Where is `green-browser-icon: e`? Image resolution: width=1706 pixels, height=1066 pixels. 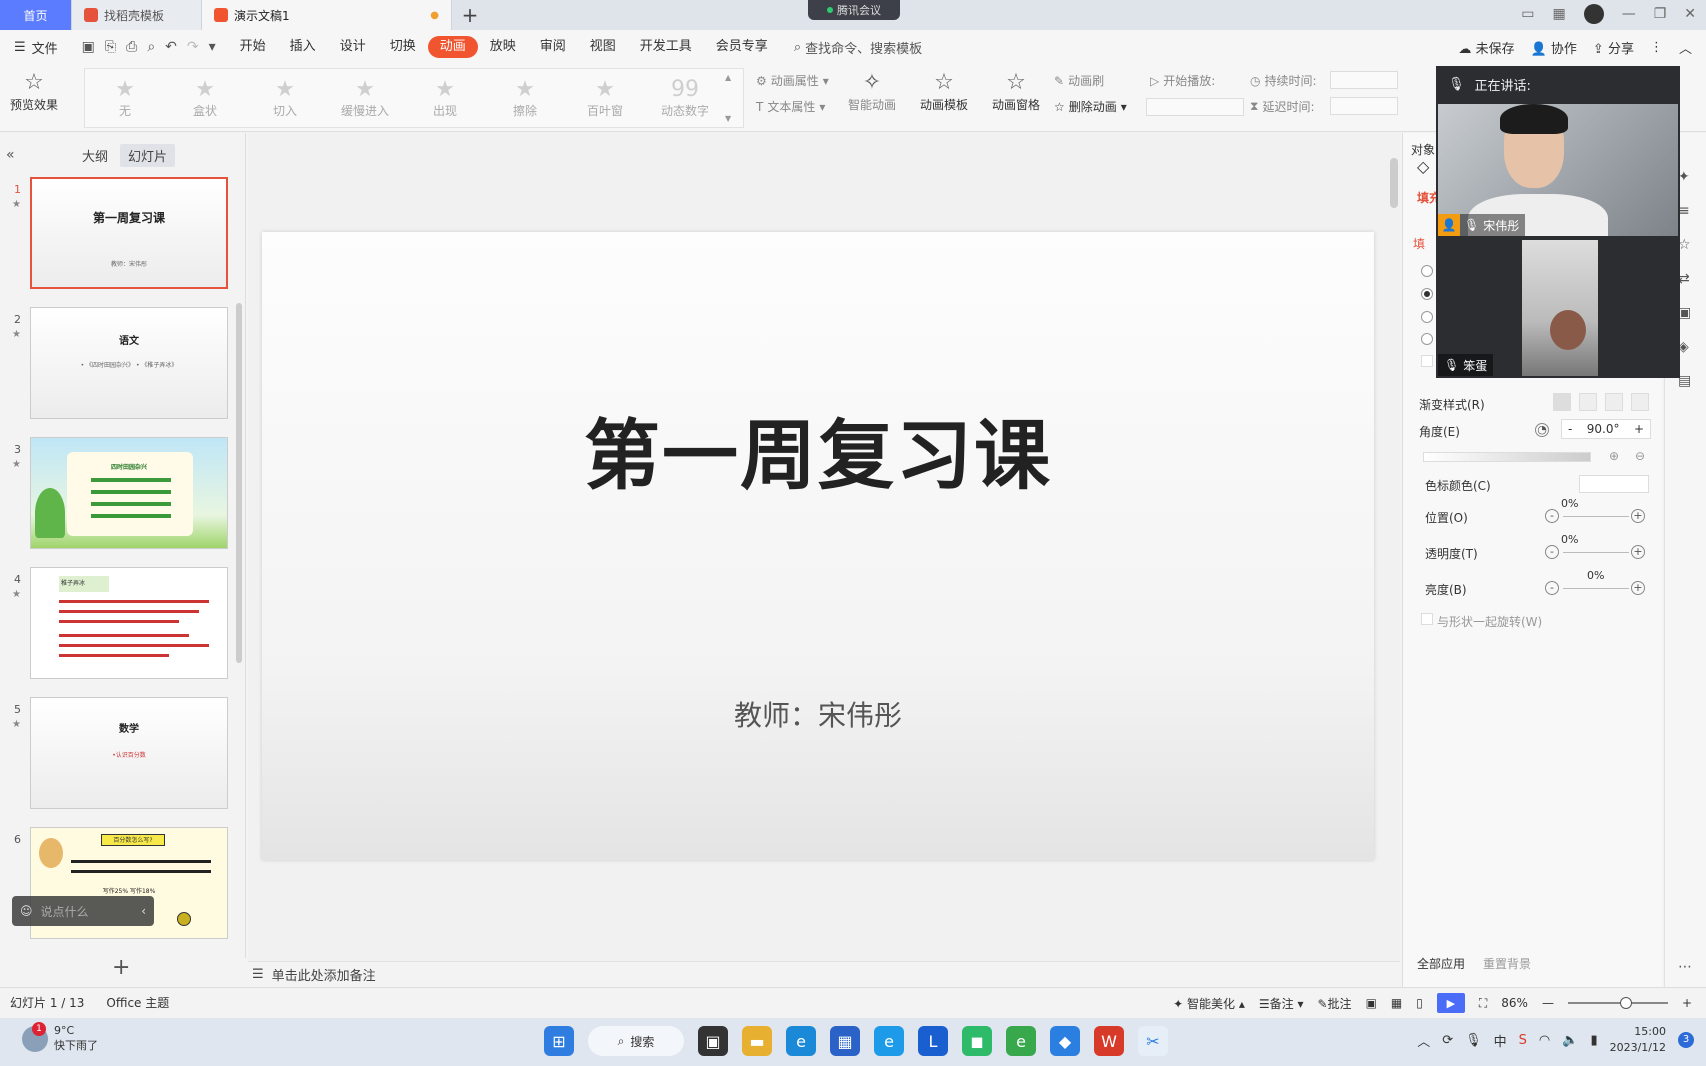
green-browser-icon: e is located at coordinates (1021, 1041).